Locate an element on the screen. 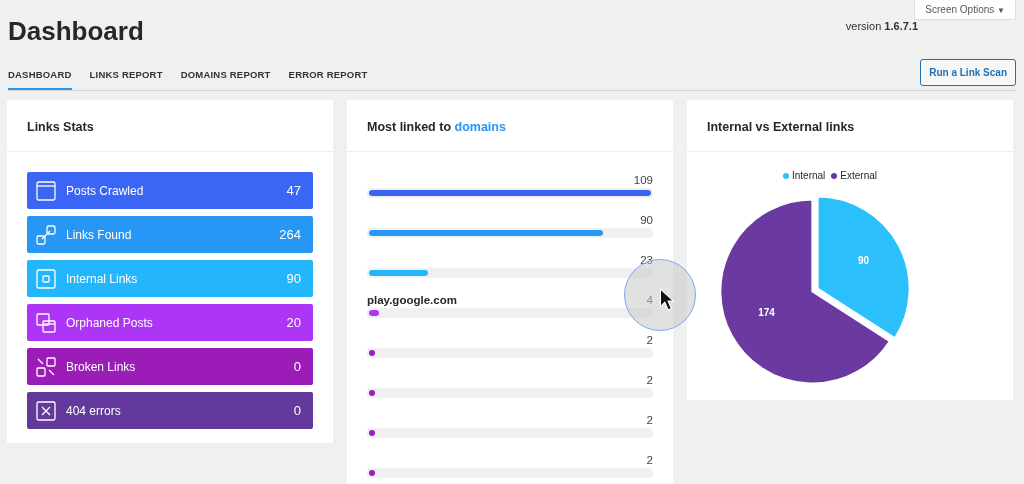 Image resolution: width=1024 pixels, height=484 pixels. nav-tab: DASHBOARD is located at coordinates (40, 75).